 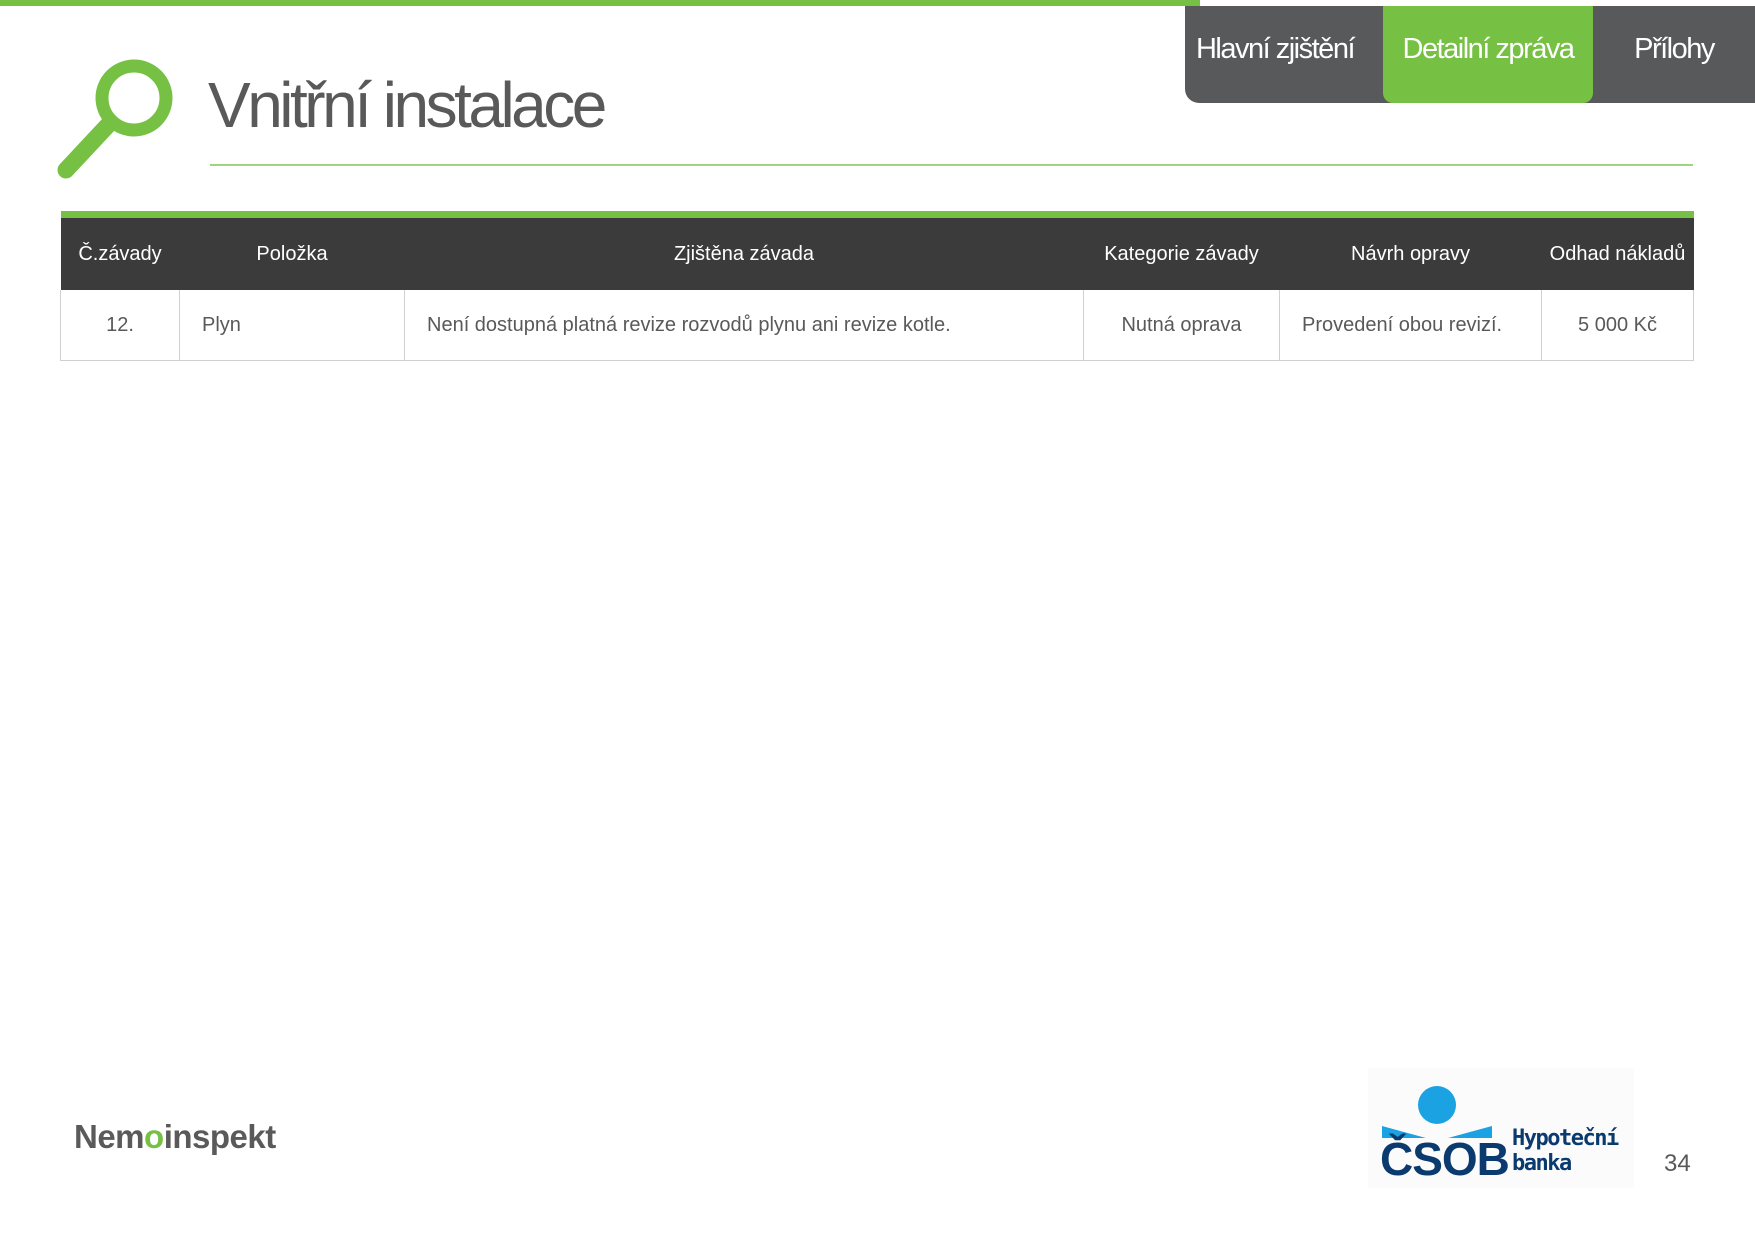 I want to click on csob-hypotecni-banka-logo: ČSOB Hypoteční banka, so click(x=1501, y=1128).